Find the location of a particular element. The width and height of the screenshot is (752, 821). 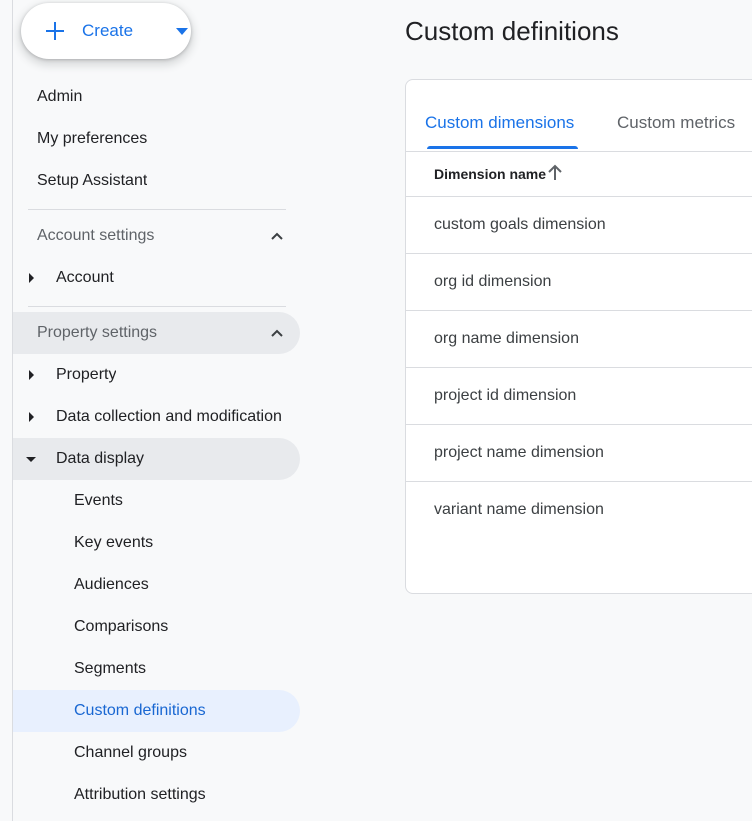

sidebar-item-label: Attribution settings is located at coordinates (140, 794).